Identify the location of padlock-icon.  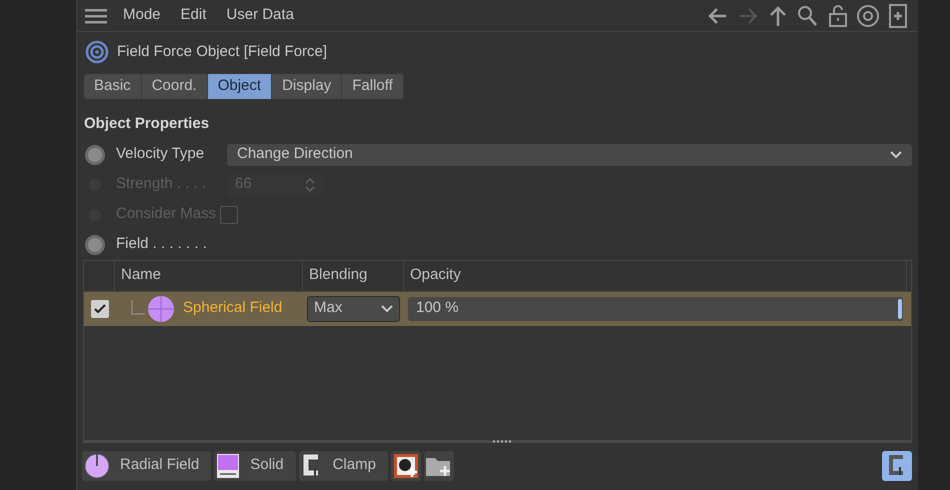
(838, 16).